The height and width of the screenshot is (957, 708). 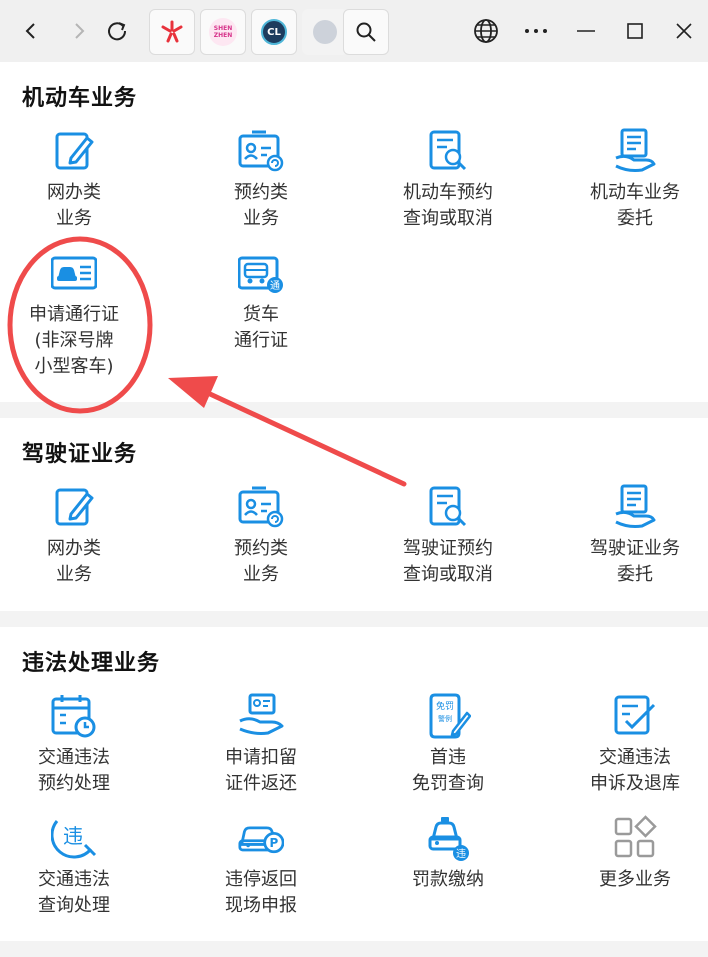 I want to click on hand-card-icon, so click(x=261, y=714).